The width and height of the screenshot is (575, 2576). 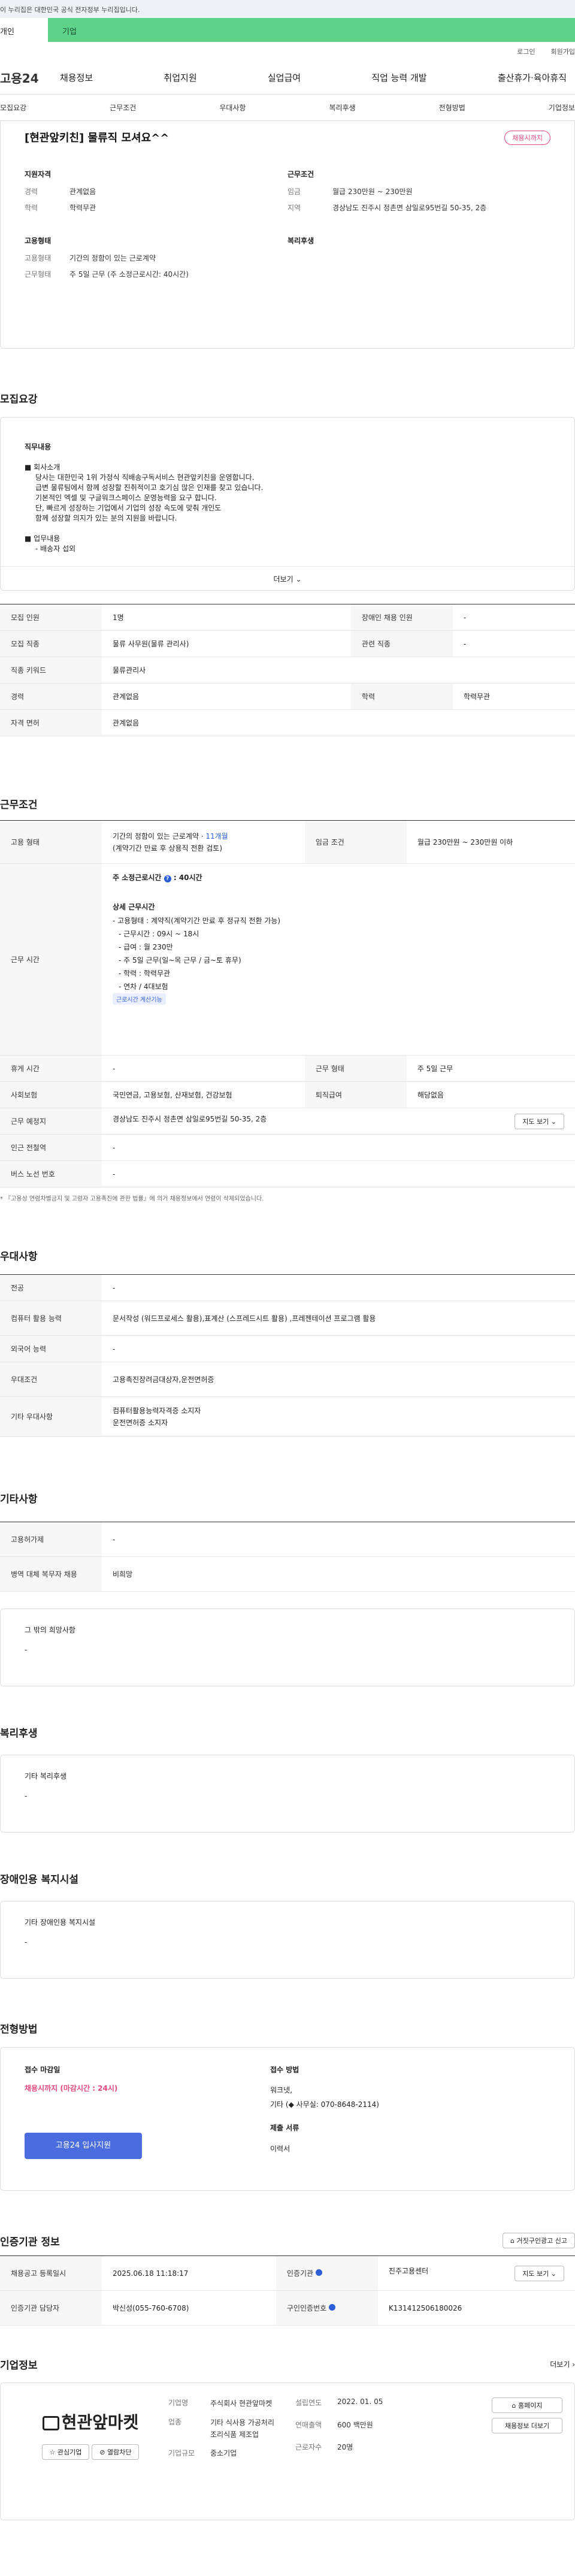 I want to click on deadline-title: 접수 마감일, so click(x=43, y=2070).